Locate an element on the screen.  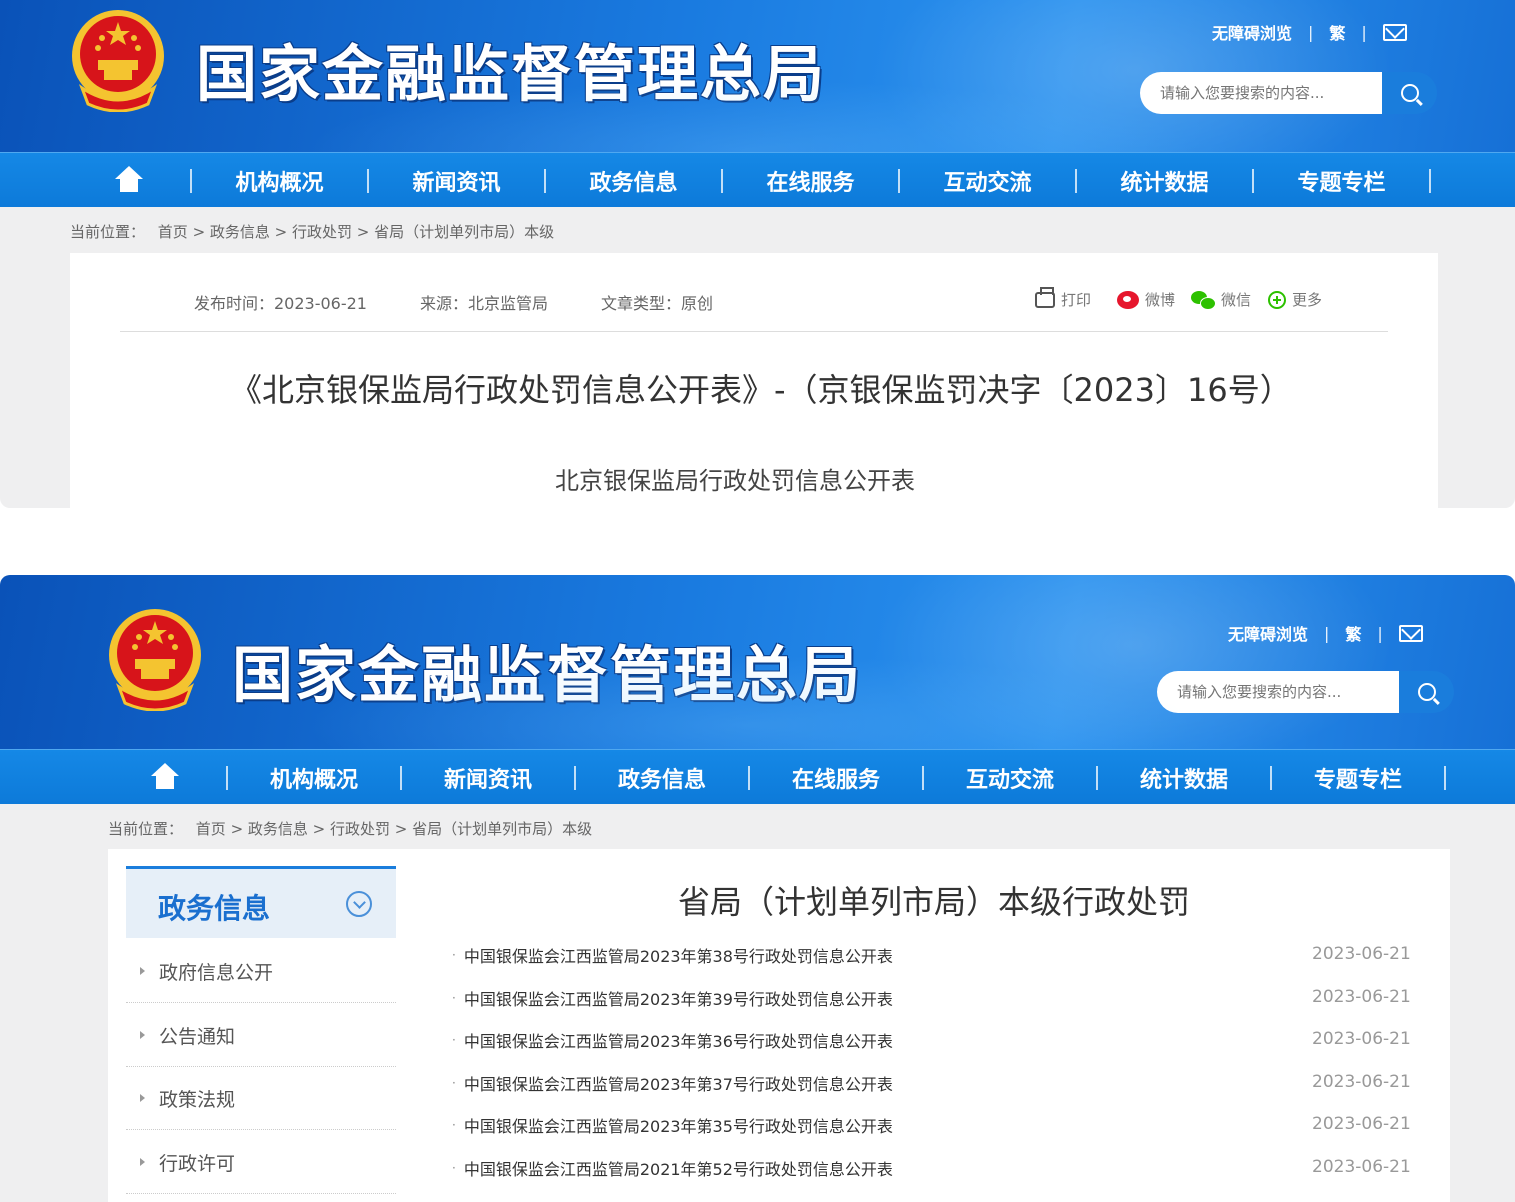
print-action: 打印 is located at coordinates (1063, 298).